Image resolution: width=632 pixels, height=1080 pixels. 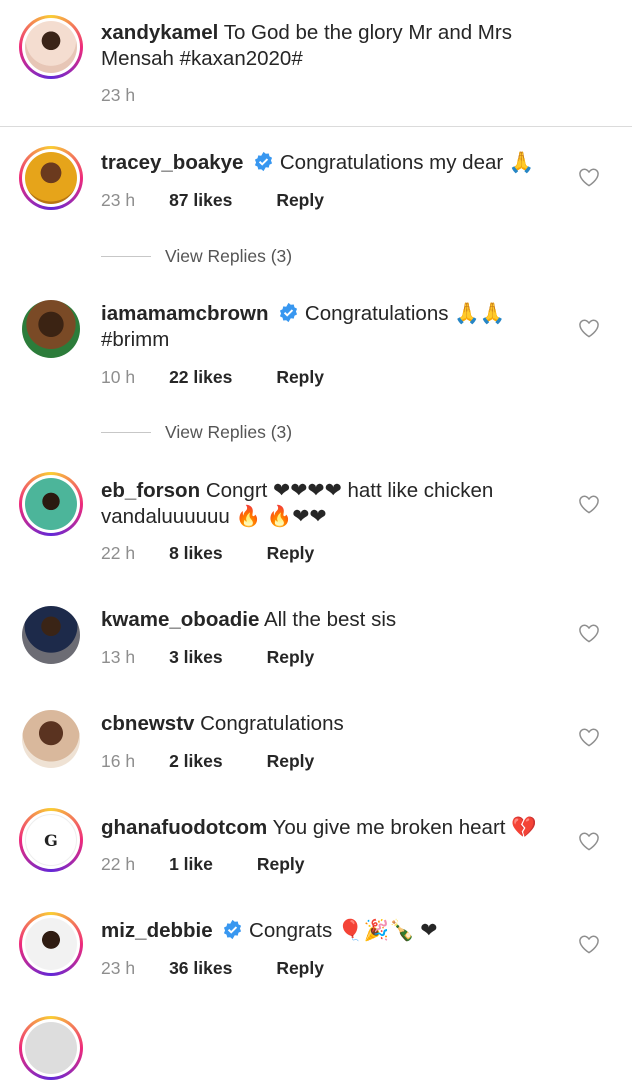 I want to click on comment-time: 16 h, so click(x=118, y=761).